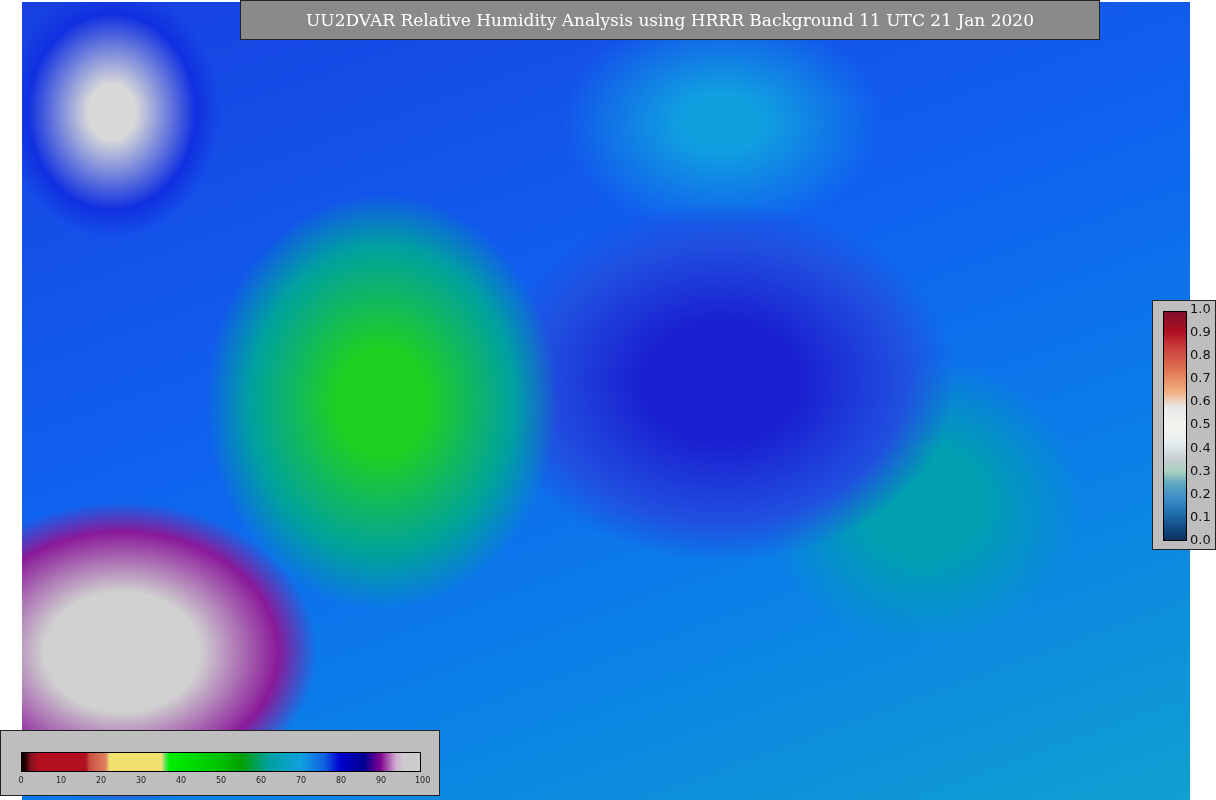  Describe the element at coordinates (1200, 516) in the screenshot. I see `tick-label: 0.1` at that location.